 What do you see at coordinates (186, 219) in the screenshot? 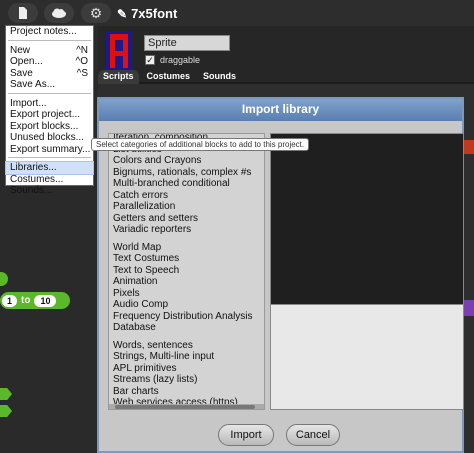
I see `library-item: Getters and setters` at bounding box center [186, 219].